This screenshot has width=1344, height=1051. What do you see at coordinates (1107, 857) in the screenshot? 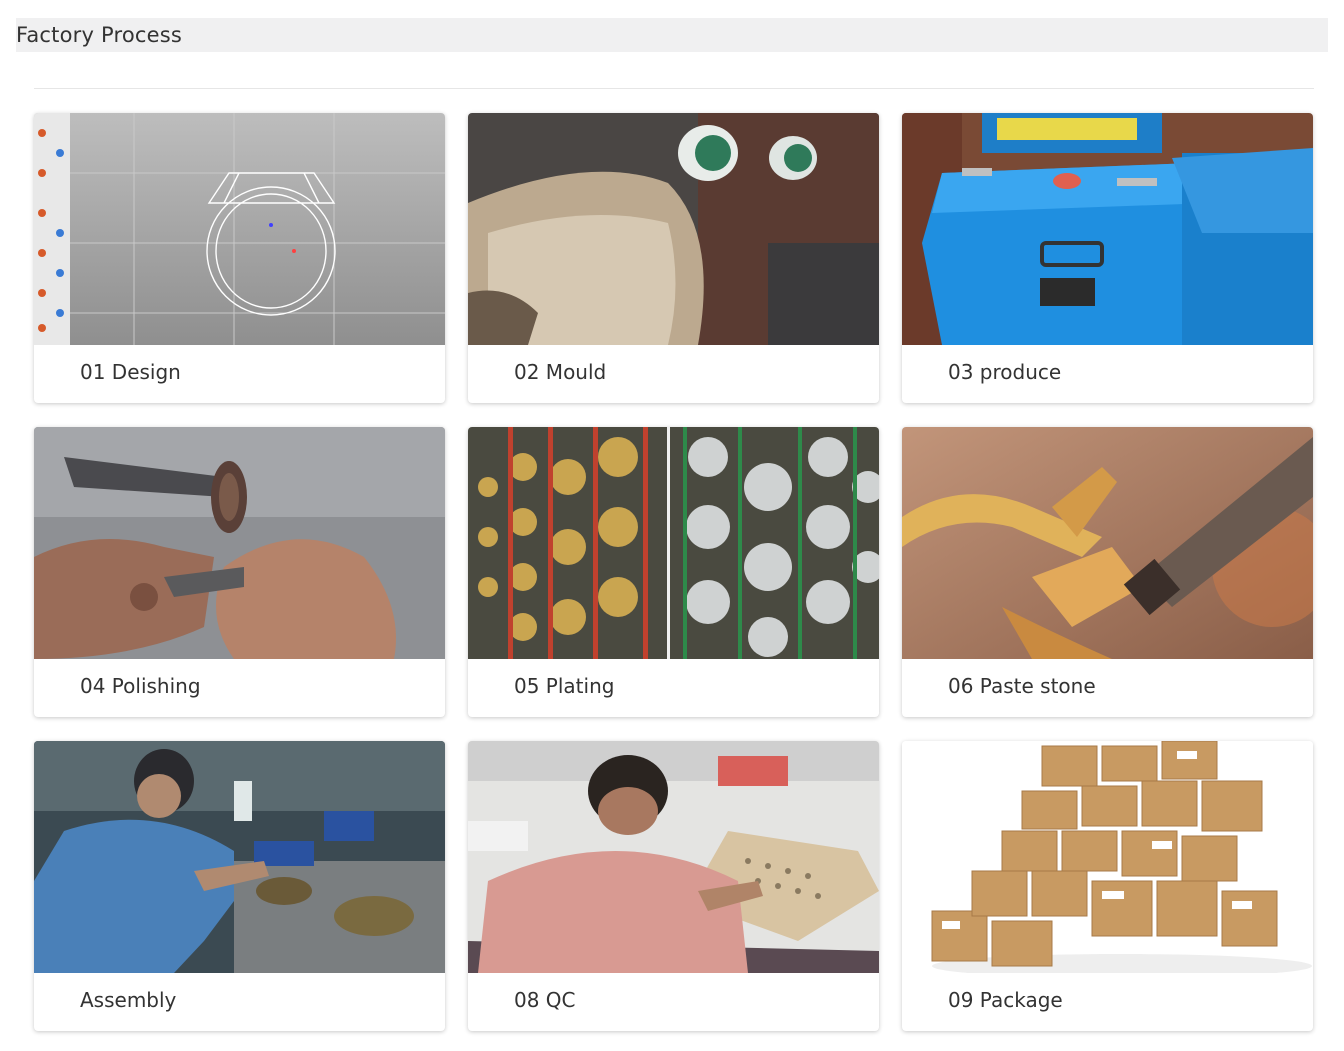
I see `cardboard-boxes-photo` at bounding box center [1107, 857].